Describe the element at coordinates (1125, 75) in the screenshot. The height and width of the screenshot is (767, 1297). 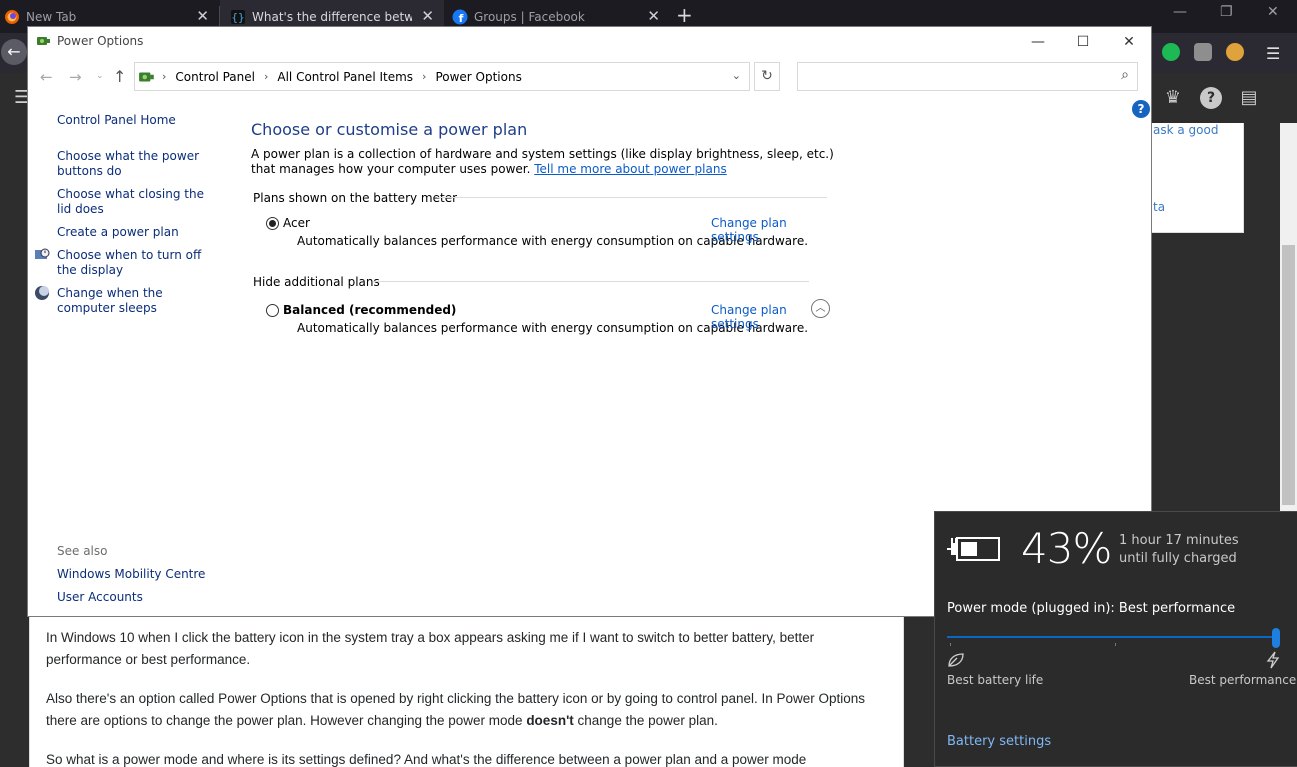
I see `search-icon: ⌕` at that location.